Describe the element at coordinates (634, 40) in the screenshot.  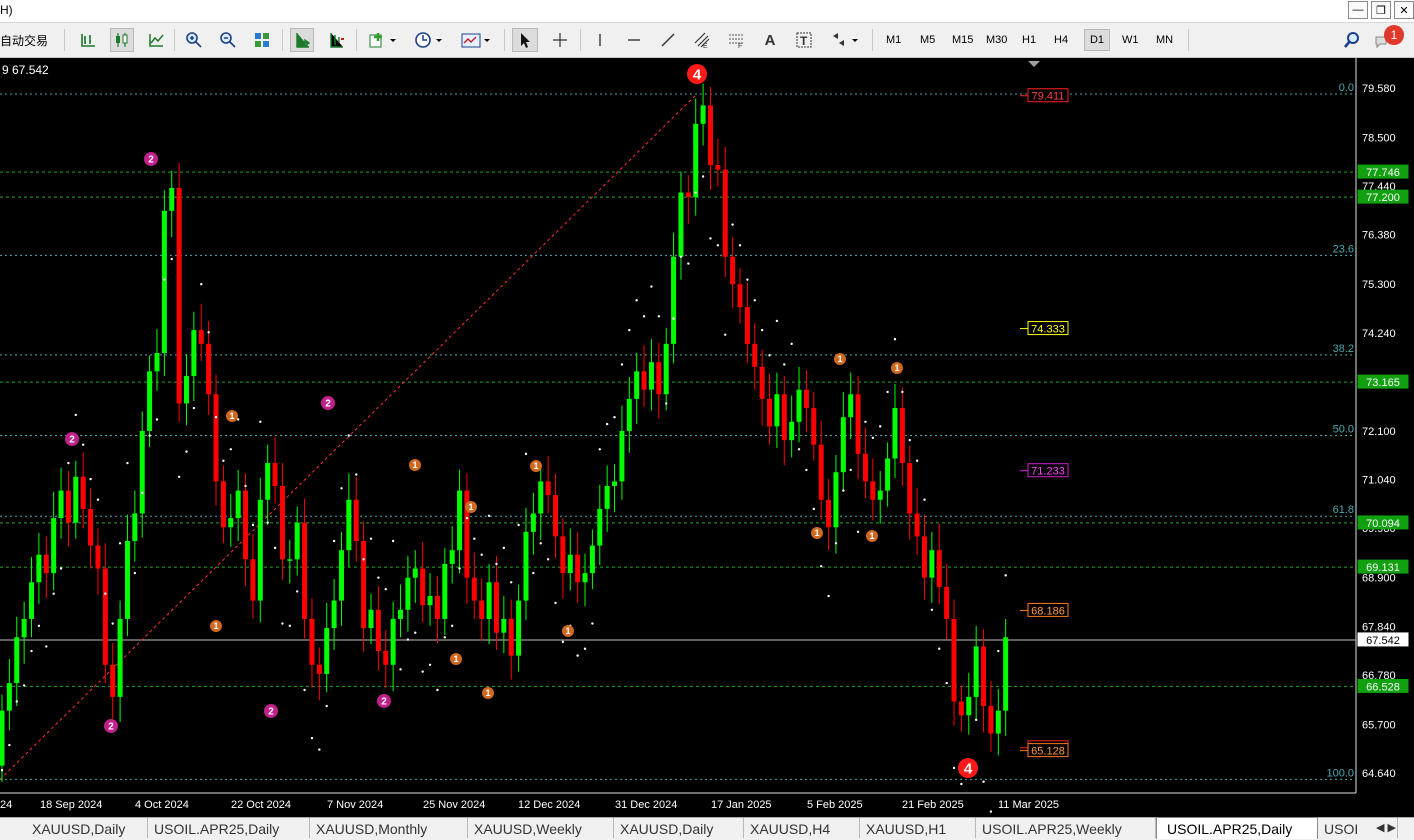
I see `horizontal-line-button` at that location.